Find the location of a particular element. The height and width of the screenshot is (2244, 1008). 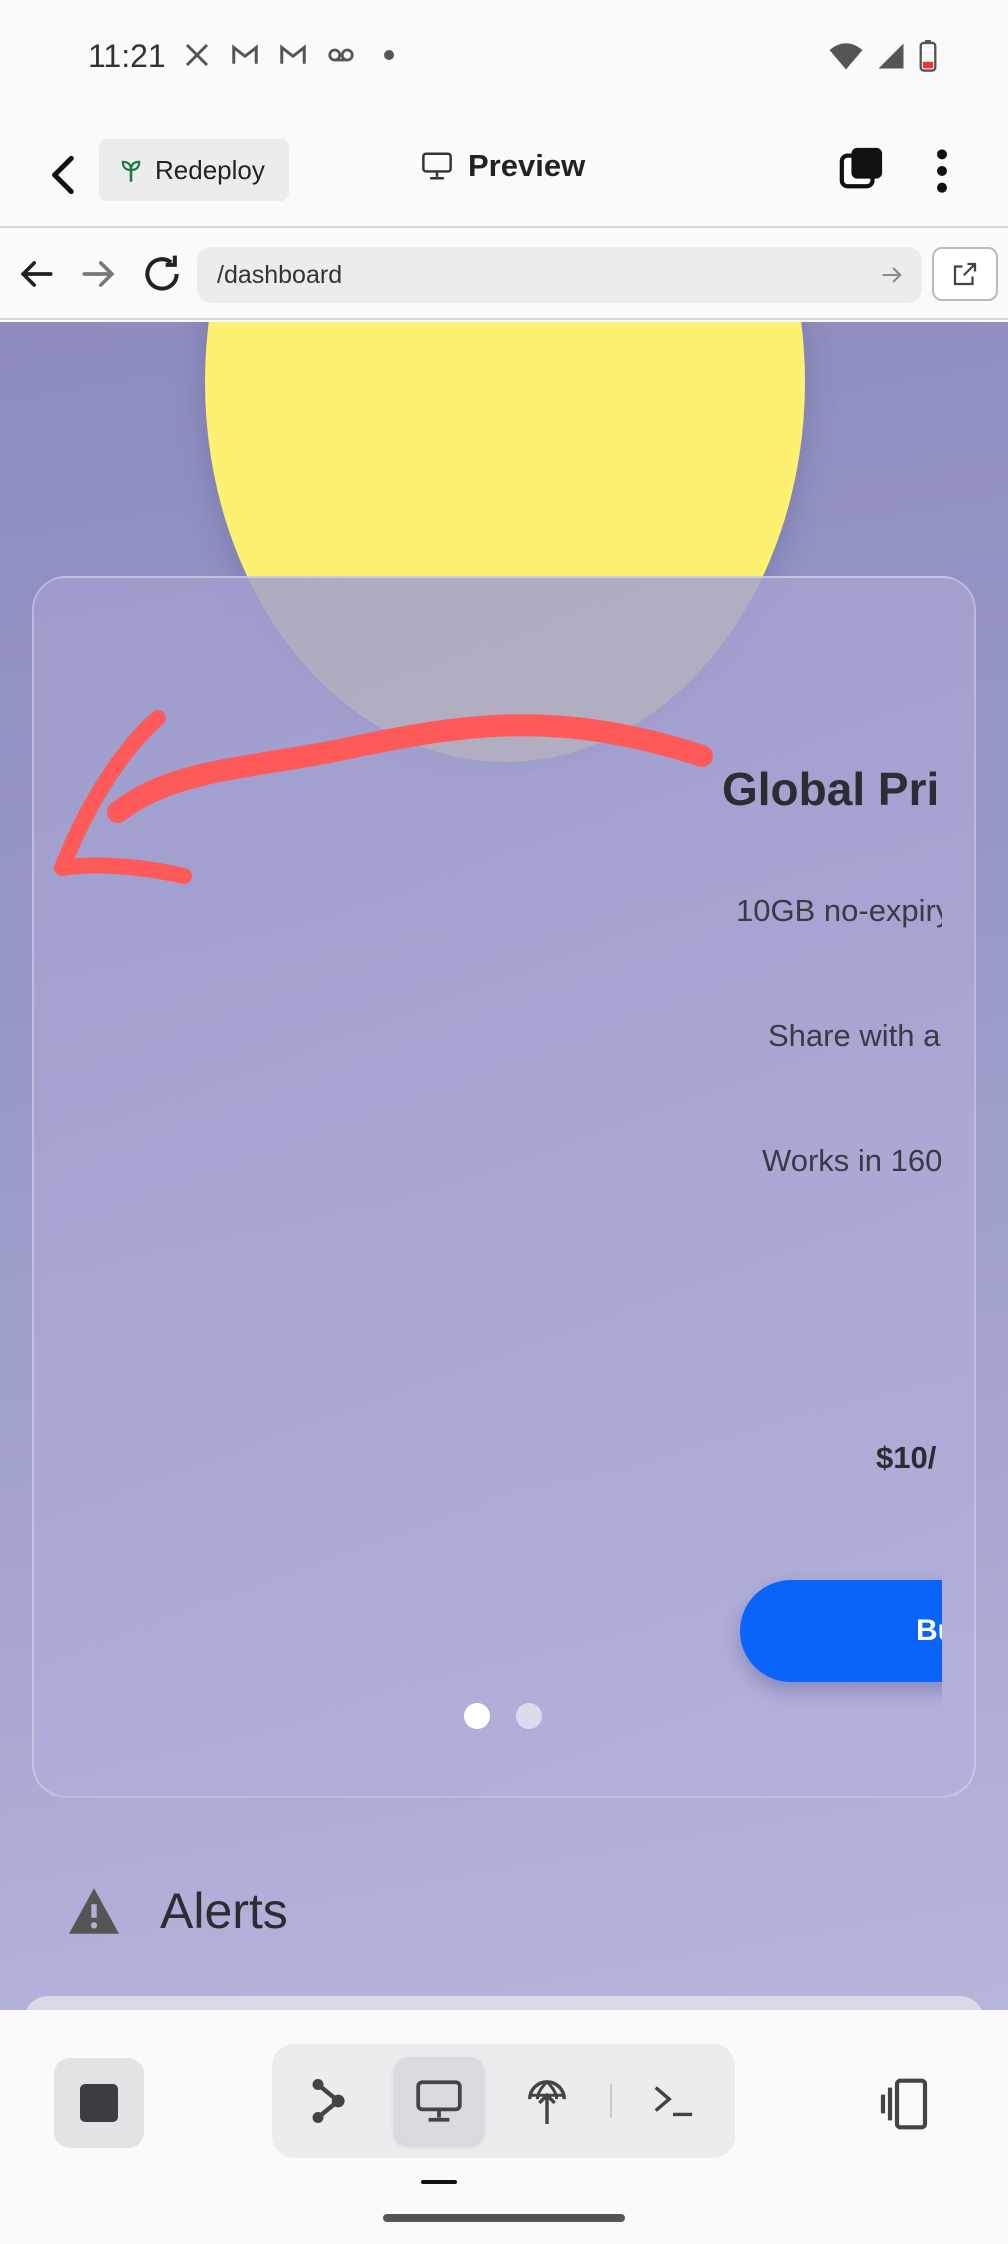

system-icons is located at coordinates (883, 56).